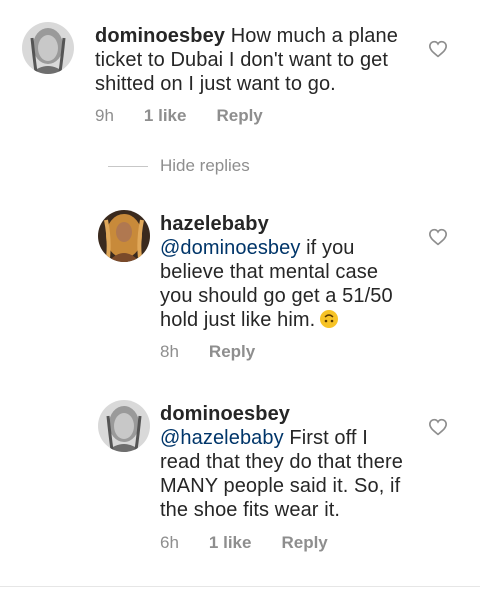 The image size is (480, 600). Describe the element at coordinates (329, 319) in the screenshot. I see `upside-down-face-emoji-icon` at that location.